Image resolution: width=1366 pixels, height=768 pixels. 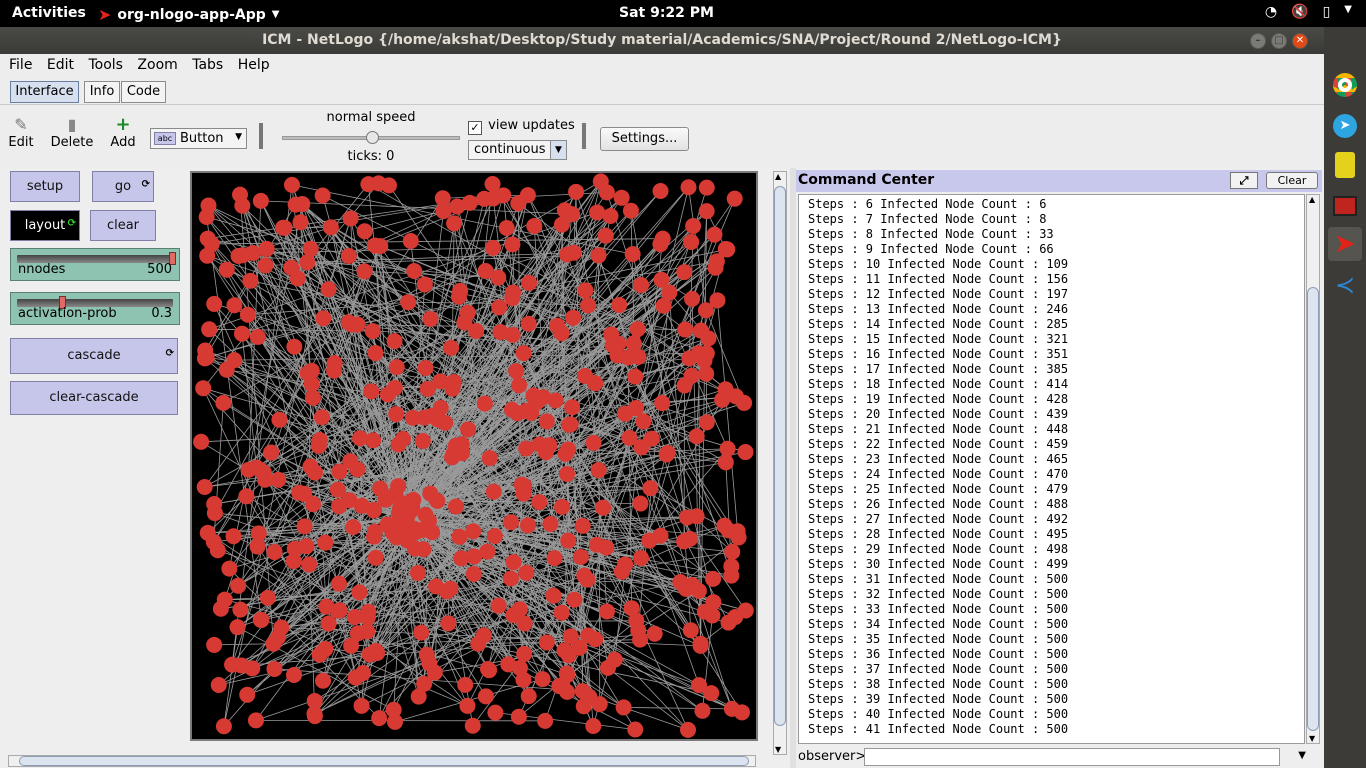 What do you see at coordinates (1292, 180) in the screenshot?
I see `clear-output-button: Clear` at bounding box center [1292, 180].